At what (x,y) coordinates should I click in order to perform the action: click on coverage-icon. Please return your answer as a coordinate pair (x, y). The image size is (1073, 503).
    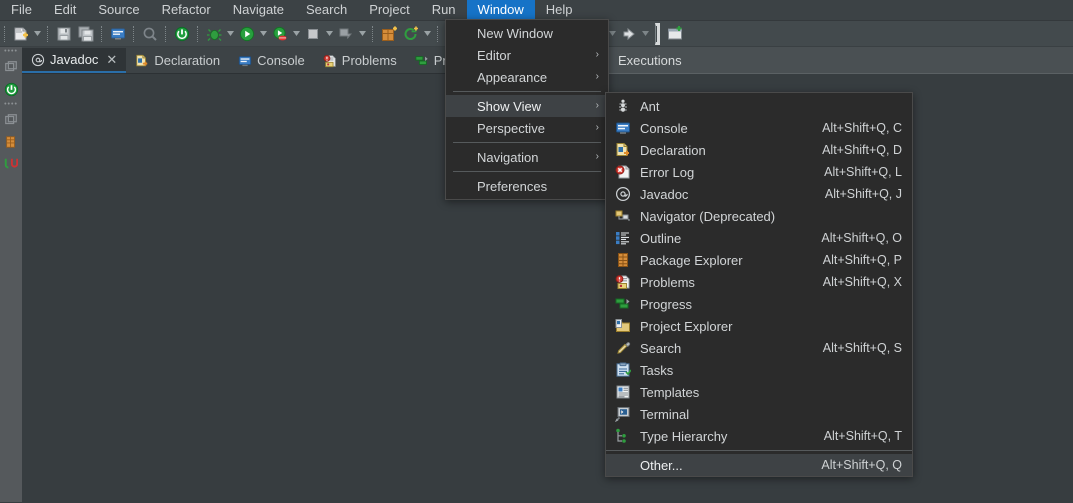
    Looking at the image, I should click on (280, 34).